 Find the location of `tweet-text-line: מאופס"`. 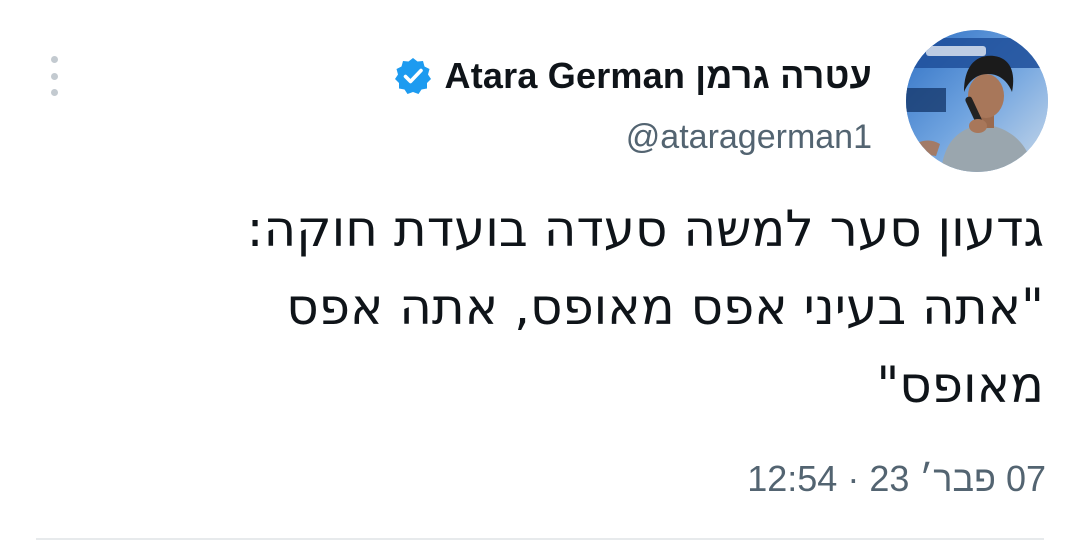

tweet-text-line: מאופס" is located at coordinates (960, 385).